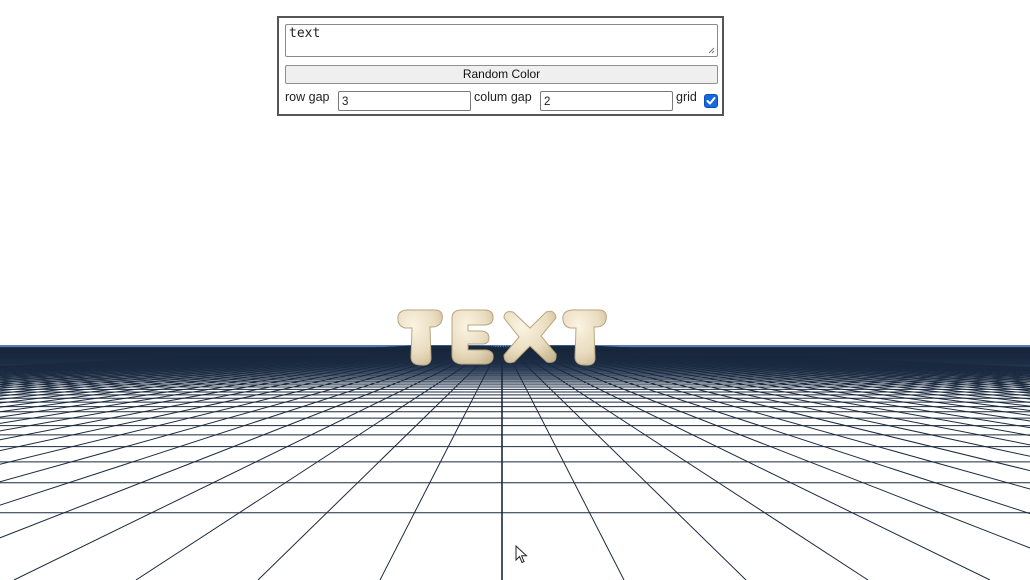  What do you see at coordinates (686, 97) in the screenshot?
I see `grid-label: grid` at bounding box center [686, 97].